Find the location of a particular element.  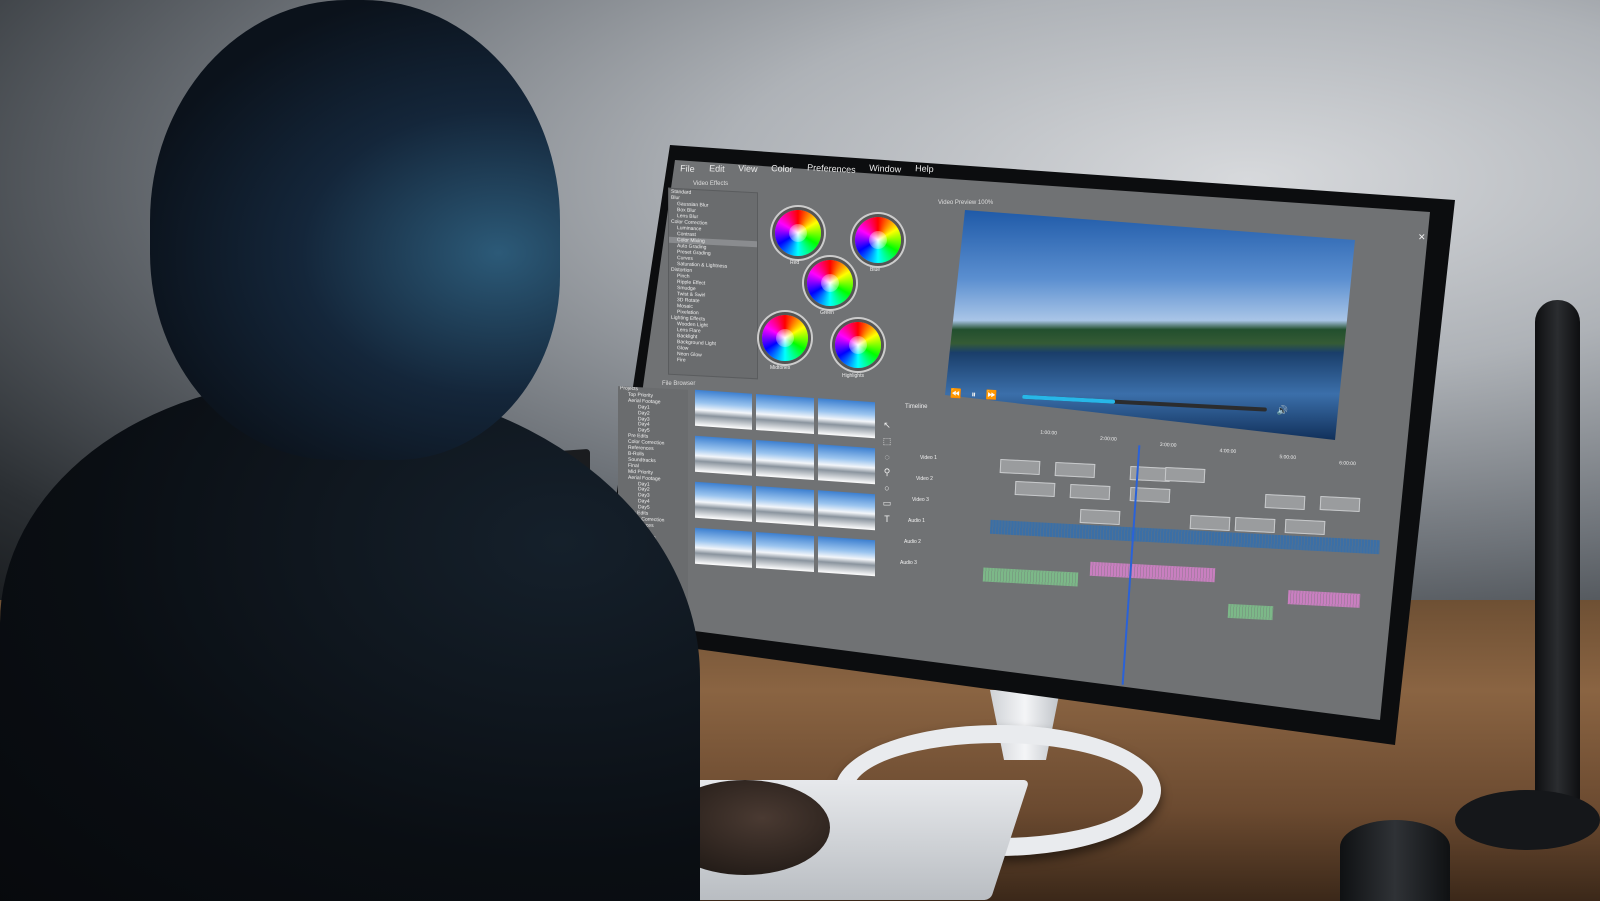

pause-icon: ⏸ is located at coordinates (973, 394).